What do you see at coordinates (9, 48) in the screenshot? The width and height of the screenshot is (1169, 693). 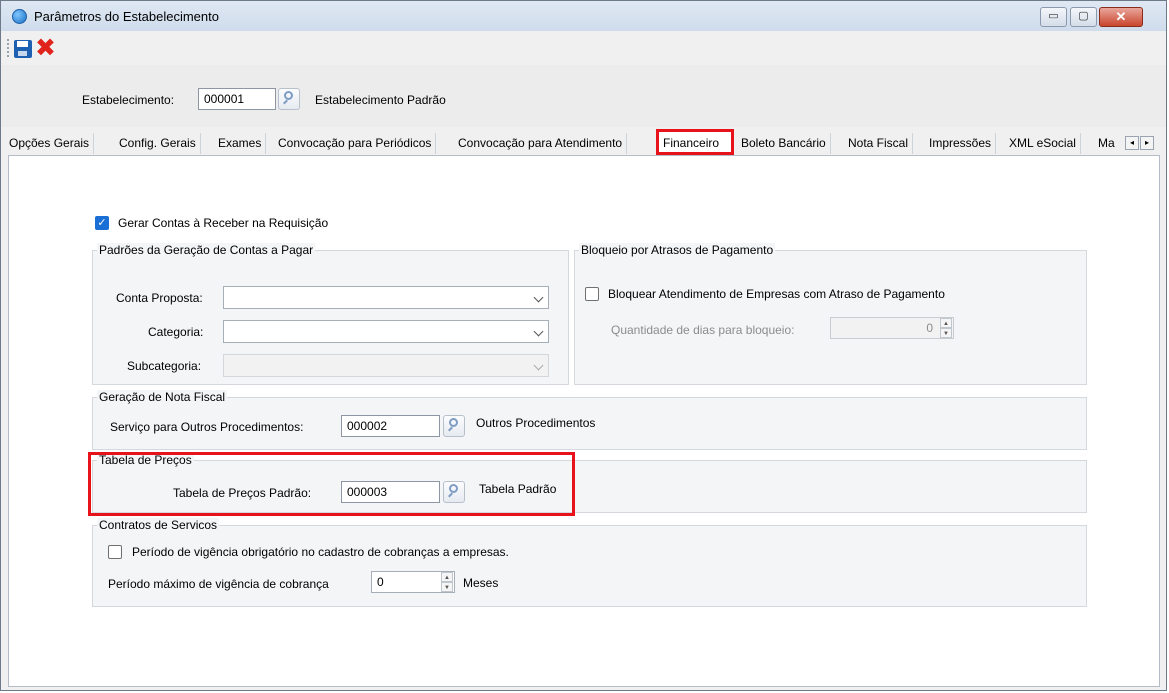 I see `toolbar-grip` at bounding box center [9, 48].